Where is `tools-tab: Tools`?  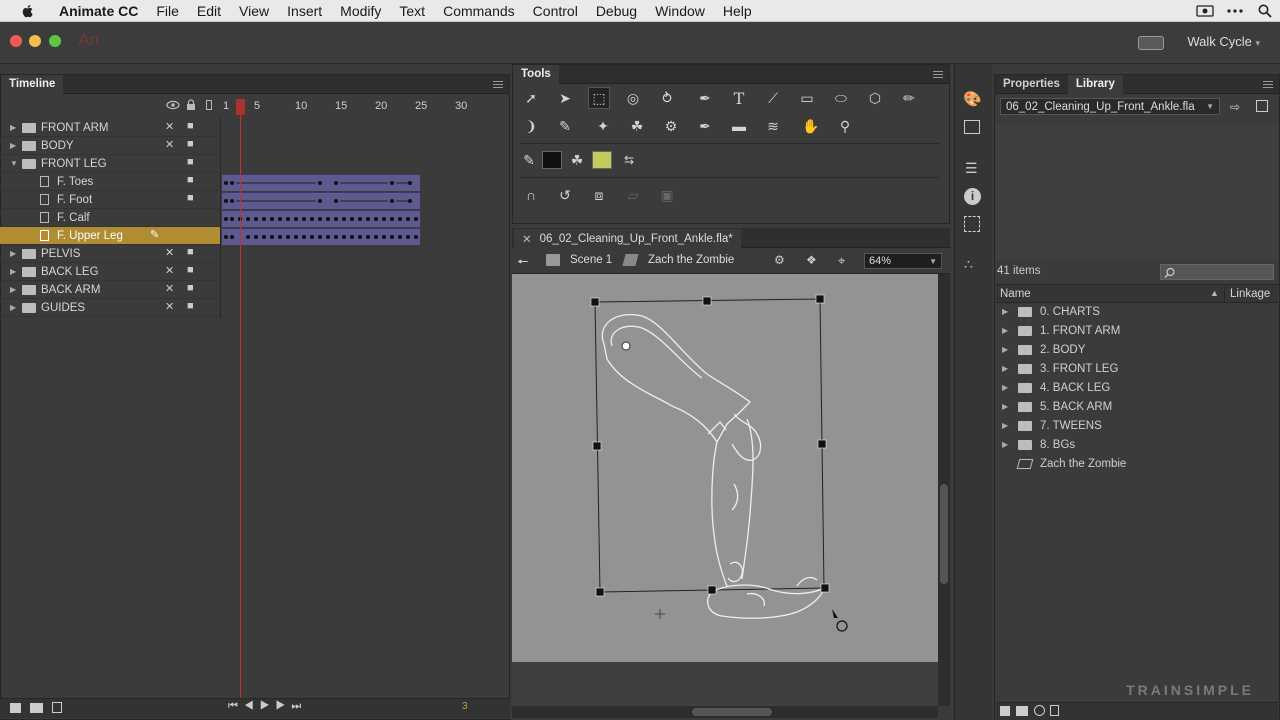 tools-tab: Tools is located at coordinates (536, 74).